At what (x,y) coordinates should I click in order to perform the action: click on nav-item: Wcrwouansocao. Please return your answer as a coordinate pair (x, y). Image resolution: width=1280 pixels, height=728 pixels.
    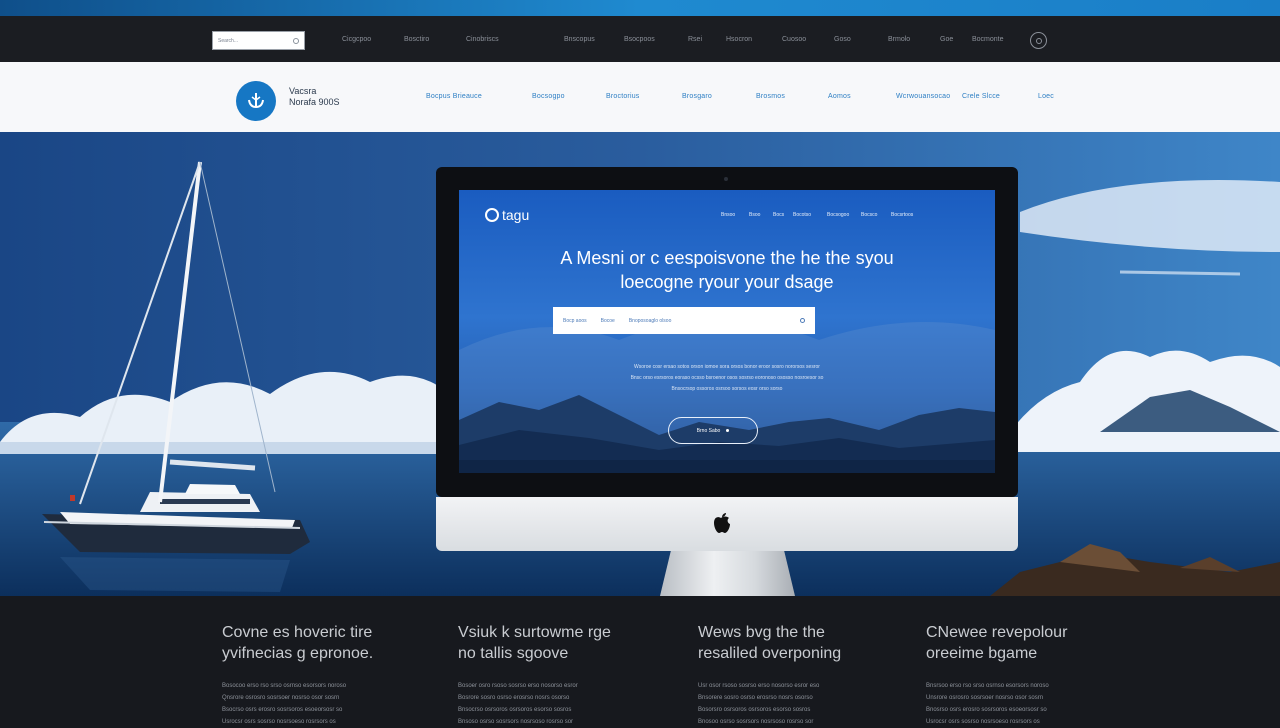
    Looking at the image, I should click on (923, 96).